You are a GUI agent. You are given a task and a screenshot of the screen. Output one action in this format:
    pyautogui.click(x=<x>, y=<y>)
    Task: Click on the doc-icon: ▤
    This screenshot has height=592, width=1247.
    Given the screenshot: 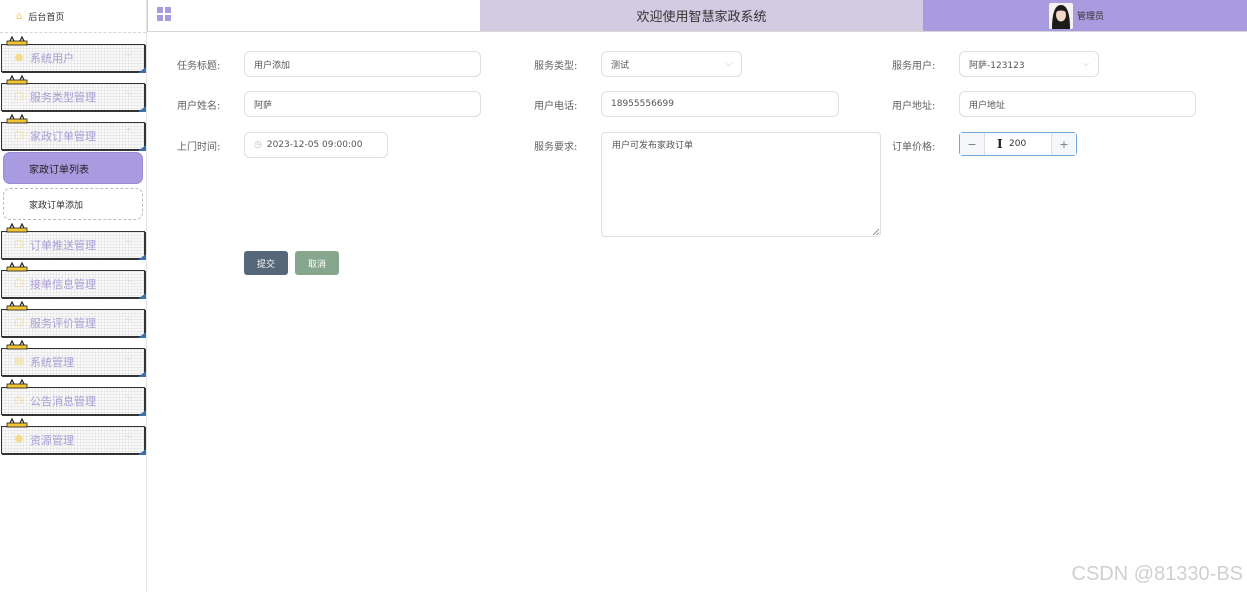 What is the action you would take?
    pyautogui.click(x=19, y=361)
    